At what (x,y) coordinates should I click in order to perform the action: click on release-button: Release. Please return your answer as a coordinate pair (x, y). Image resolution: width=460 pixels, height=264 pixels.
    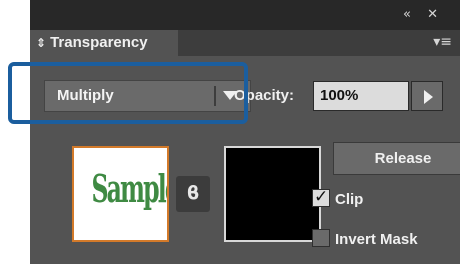
    Looking at the image, I should click on (396, 158).